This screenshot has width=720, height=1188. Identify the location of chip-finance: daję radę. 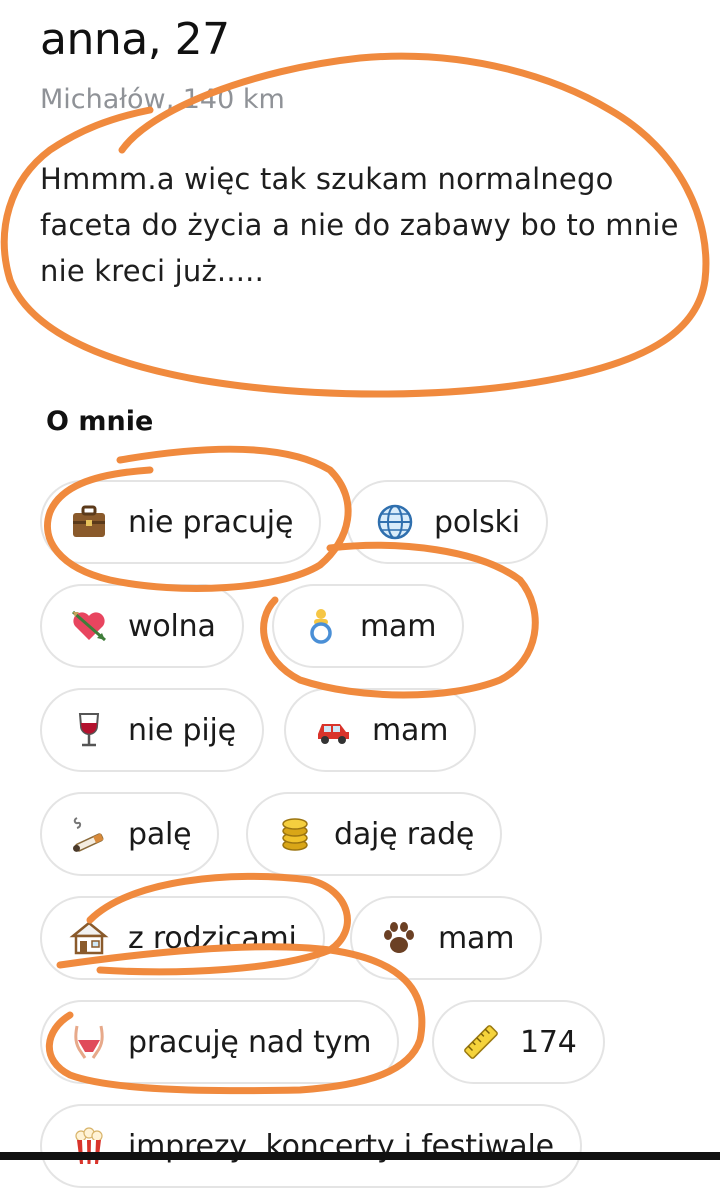
(374, 834).